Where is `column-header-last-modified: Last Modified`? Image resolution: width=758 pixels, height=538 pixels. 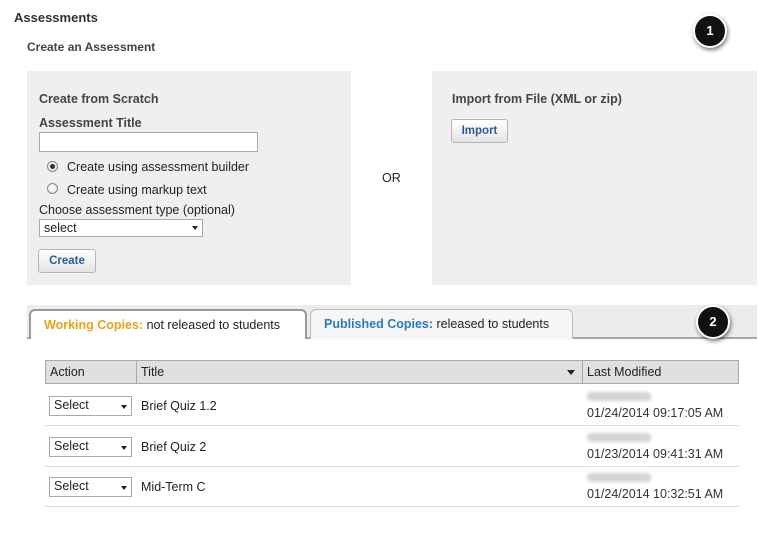 column-header-last-modified: Last Modified is located at coordinates (660, 372).